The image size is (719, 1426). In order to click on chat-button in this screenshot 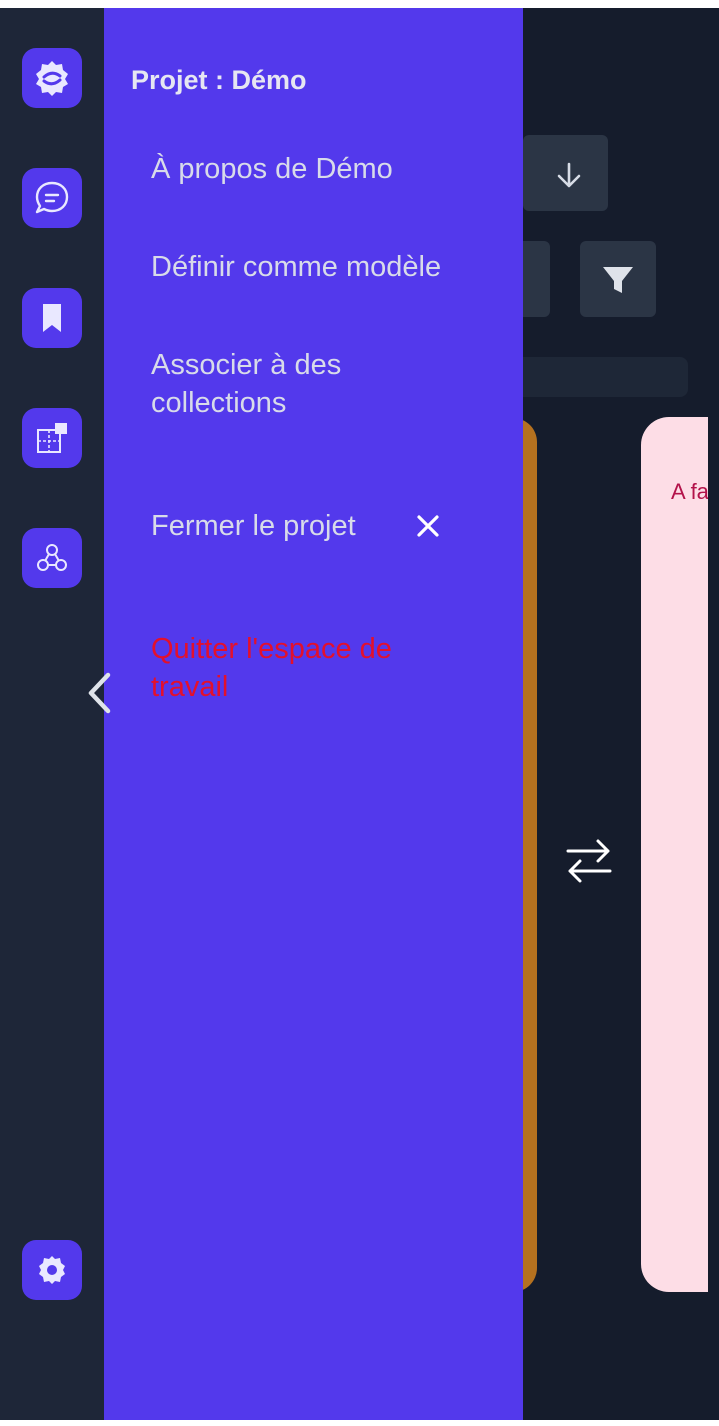, I will do `click(52, 198)`.